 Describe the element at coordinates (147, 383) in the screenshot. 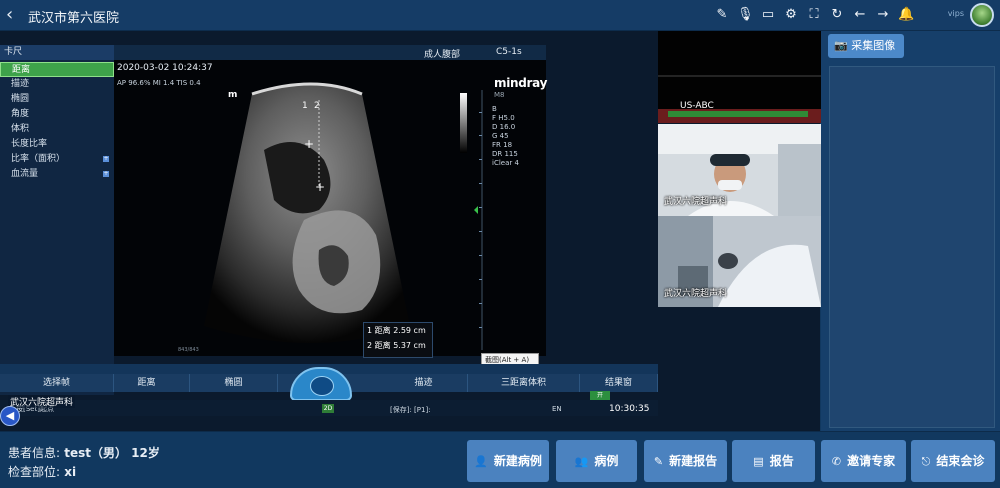

I see `measure-tab: 距离` at that location.